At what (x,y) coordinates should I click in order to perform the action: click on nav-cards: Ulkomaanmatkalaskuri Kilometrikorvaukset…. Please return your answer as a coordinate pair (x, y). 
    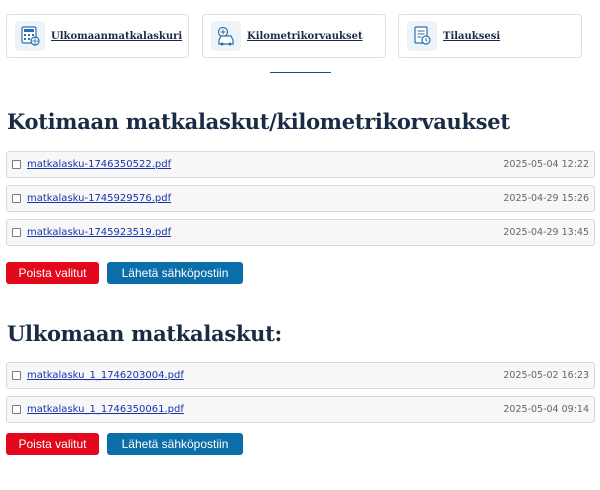
    Looking at the image, I should click on (294, 36).